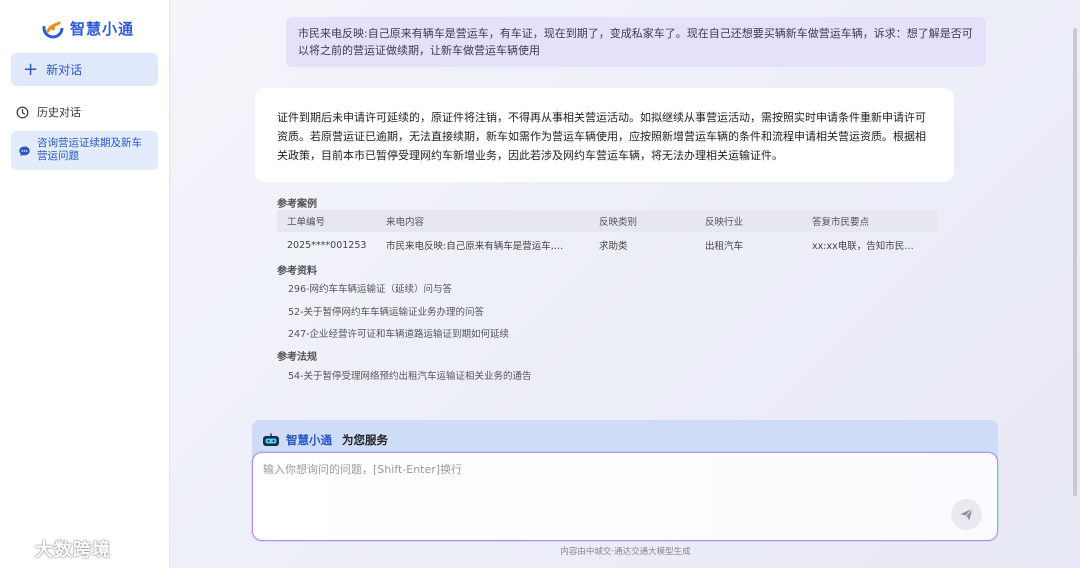 This screenshot has height=568, width=1080. I want to click on reference-material-link: 52-关于暂停网约车车辆运输证业务办理的问答, so click(386, 311).